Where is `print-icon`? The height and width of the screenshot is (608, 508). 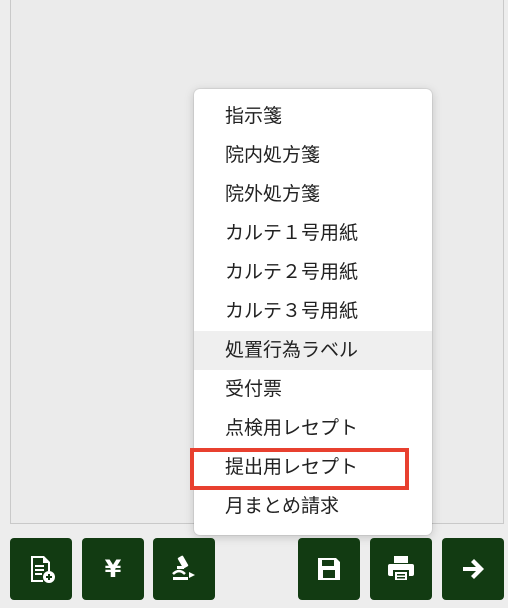
print-icon is located at coordinates (401, 569).